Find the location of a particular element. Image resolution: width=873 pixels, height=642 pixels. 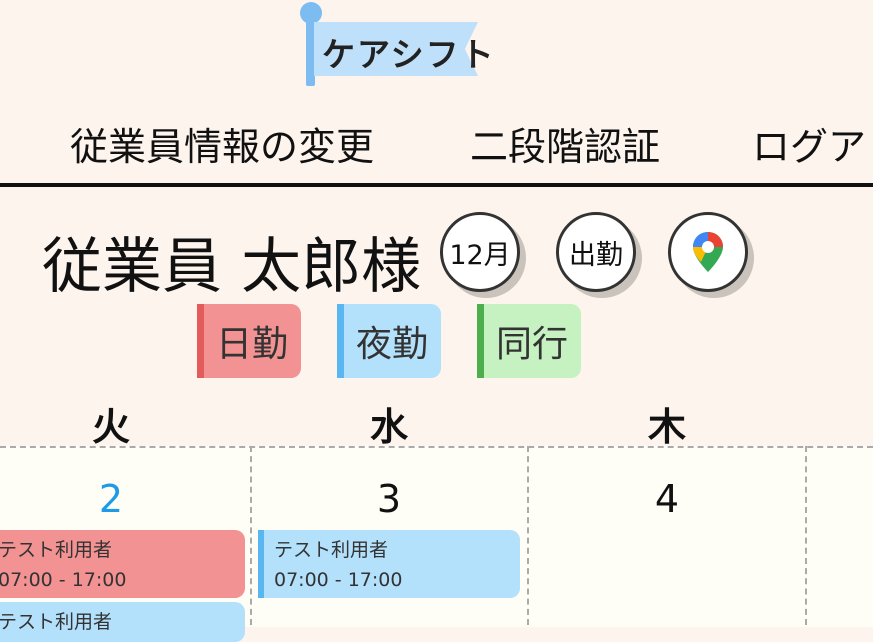

shift-card-day: テスト利用者 07:00 - 17:00 is located at coordinates (122, 564).